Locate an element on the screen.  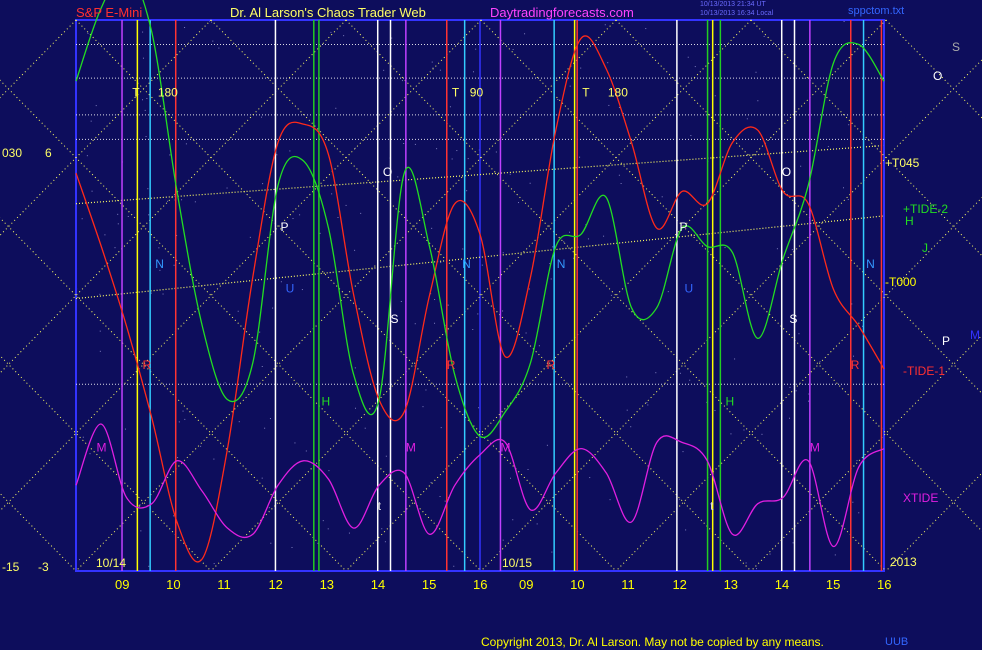
marker-5: 180 is located at coordinates (618, 93).